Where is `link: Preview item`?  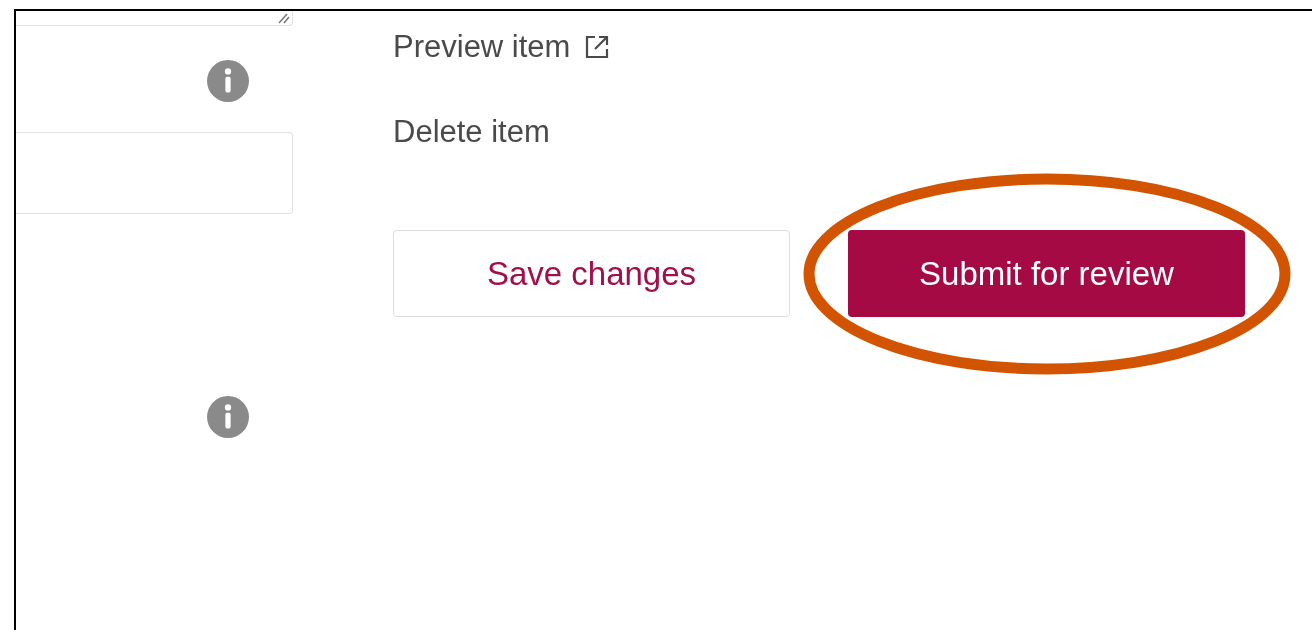
link: Preview item is located at coordinates (482, 47).